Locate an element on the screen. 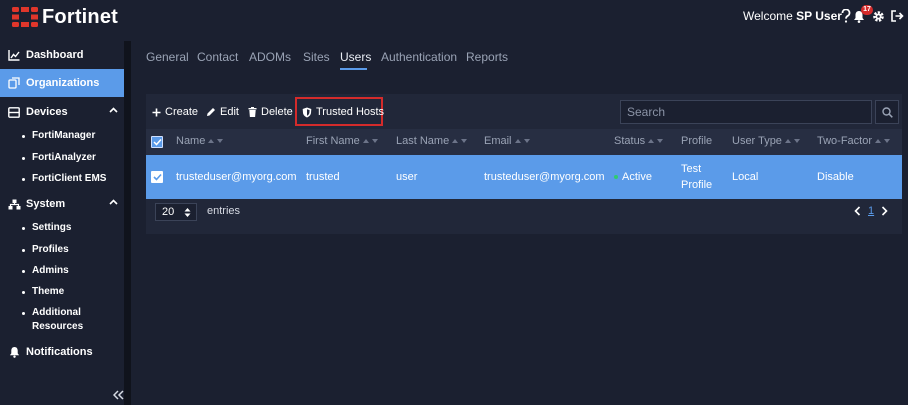 Image resolution: width=908 pixels, height=405 pixels. column-label: User Type is located at coordinates (757, 141).